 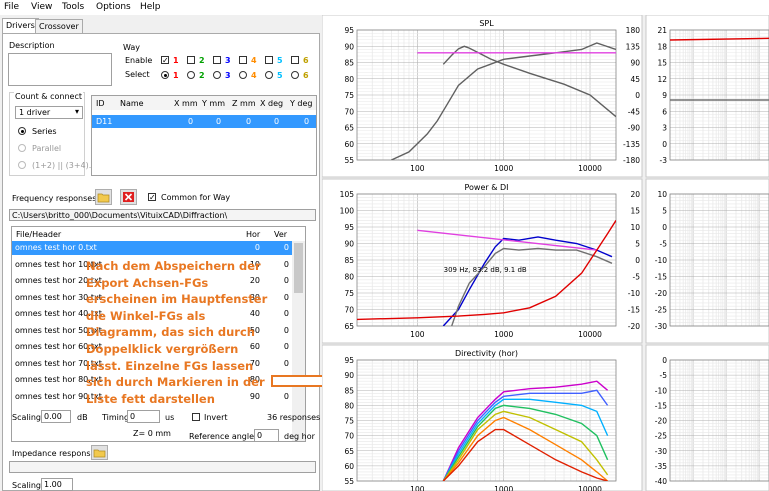 I want to click on way-select-number-3: 3, so click(x=228, y=75).